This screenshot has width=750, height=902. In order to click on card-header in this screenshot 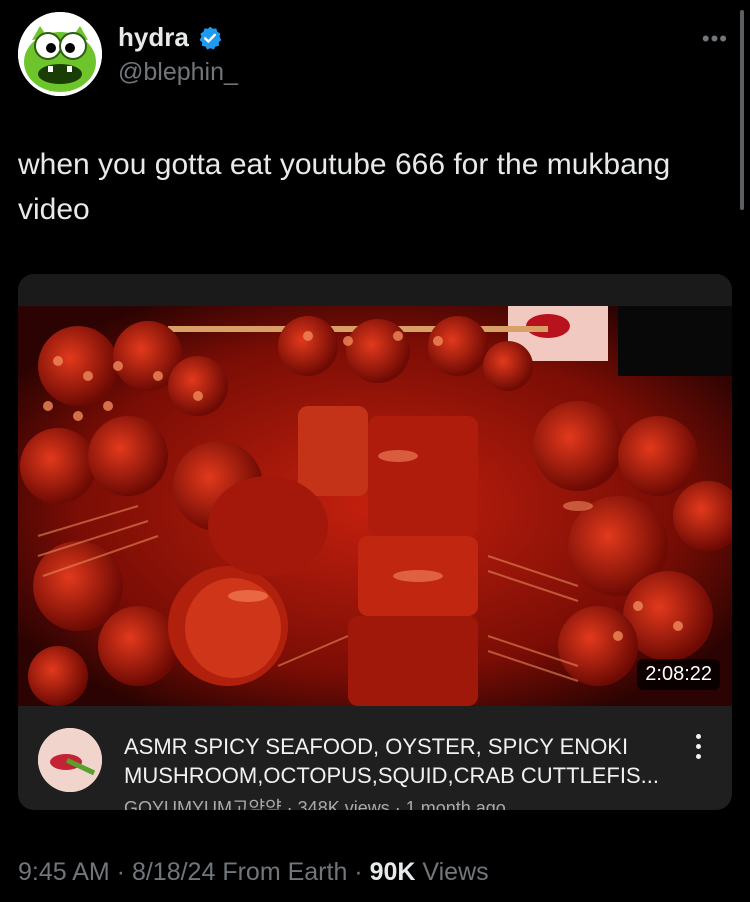, I will do `click(375, 290)`.